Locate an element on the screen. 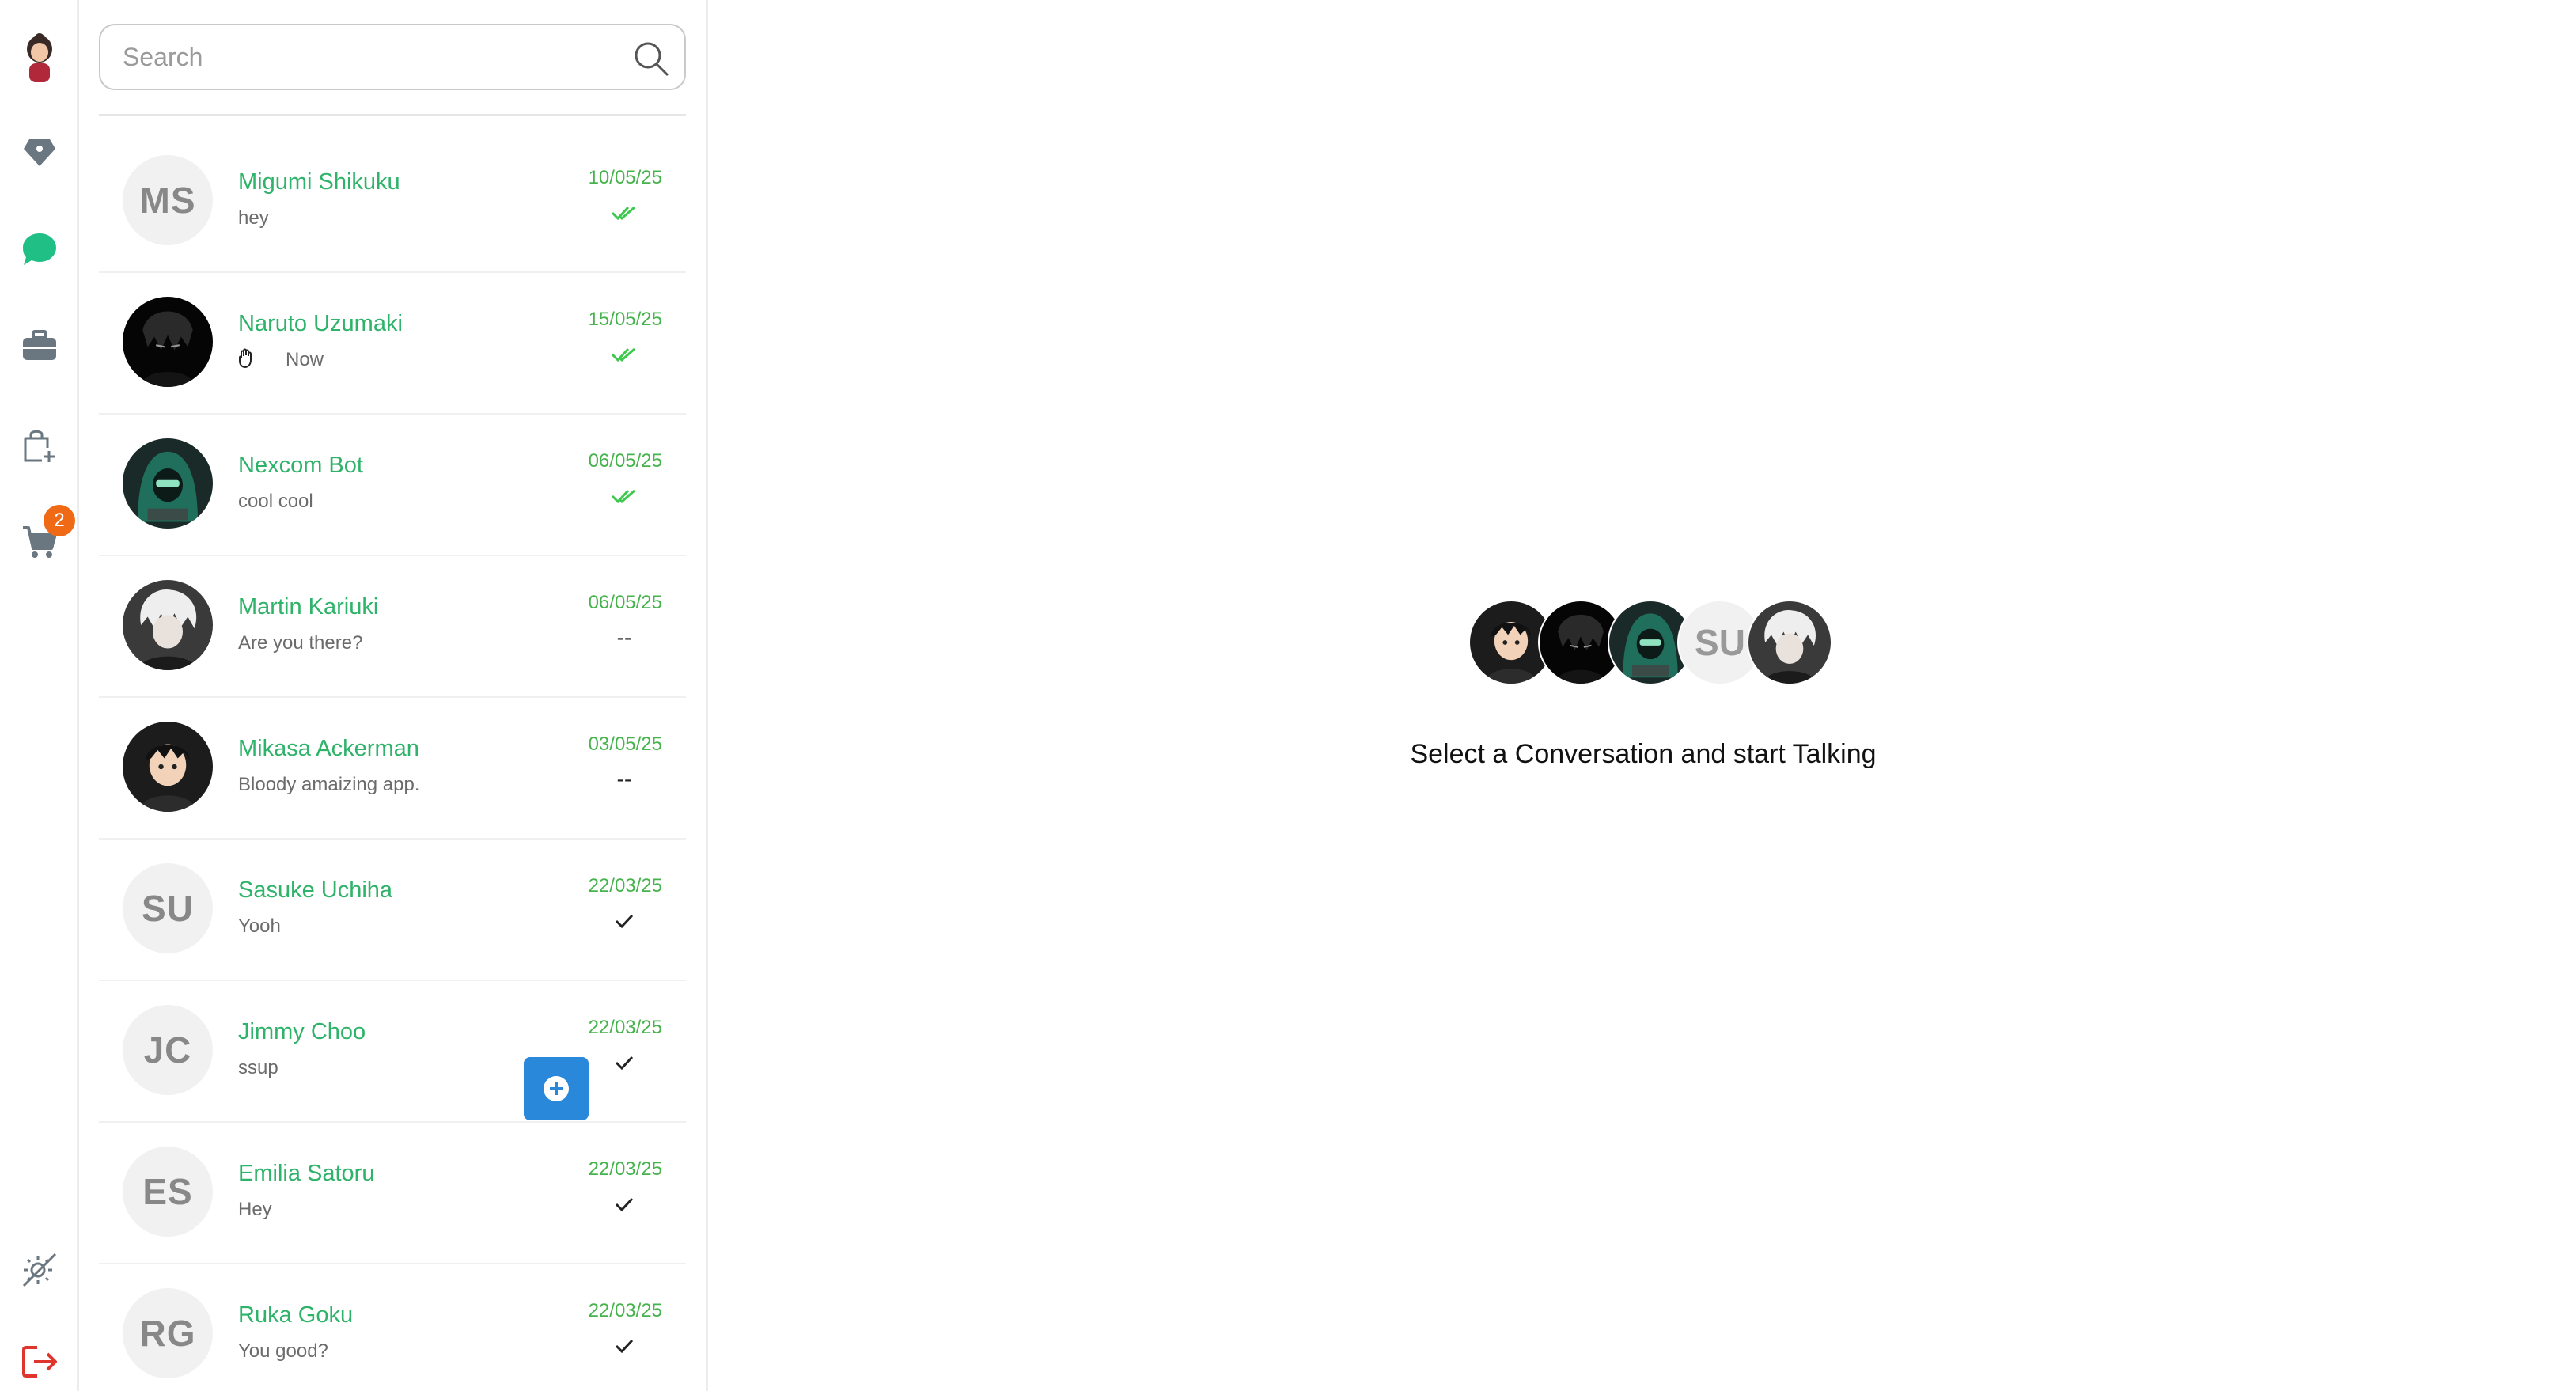 Image resolution: width=2576 pixels, height=1391 pixels. diamond-tag-icon is located at coordinates (39, 152).